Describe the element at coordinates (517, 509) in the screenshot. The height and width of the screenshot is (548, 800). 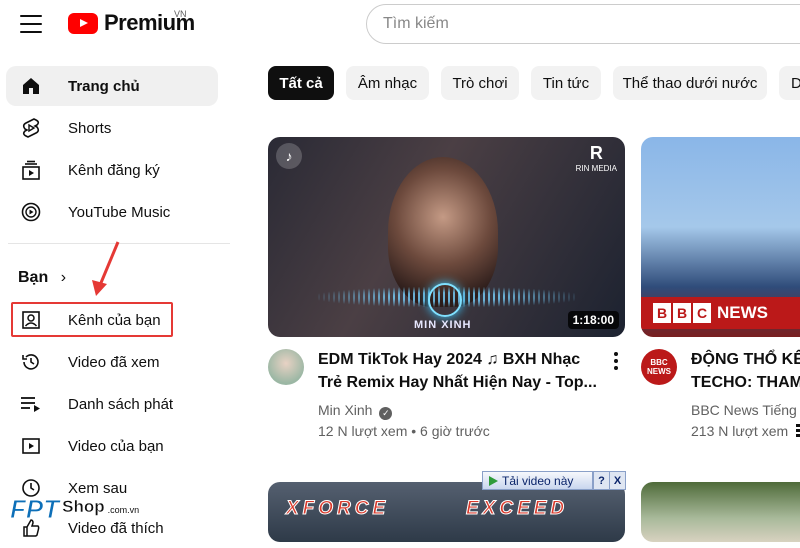
I see `thumbnail-text: EXCEED` at that location.